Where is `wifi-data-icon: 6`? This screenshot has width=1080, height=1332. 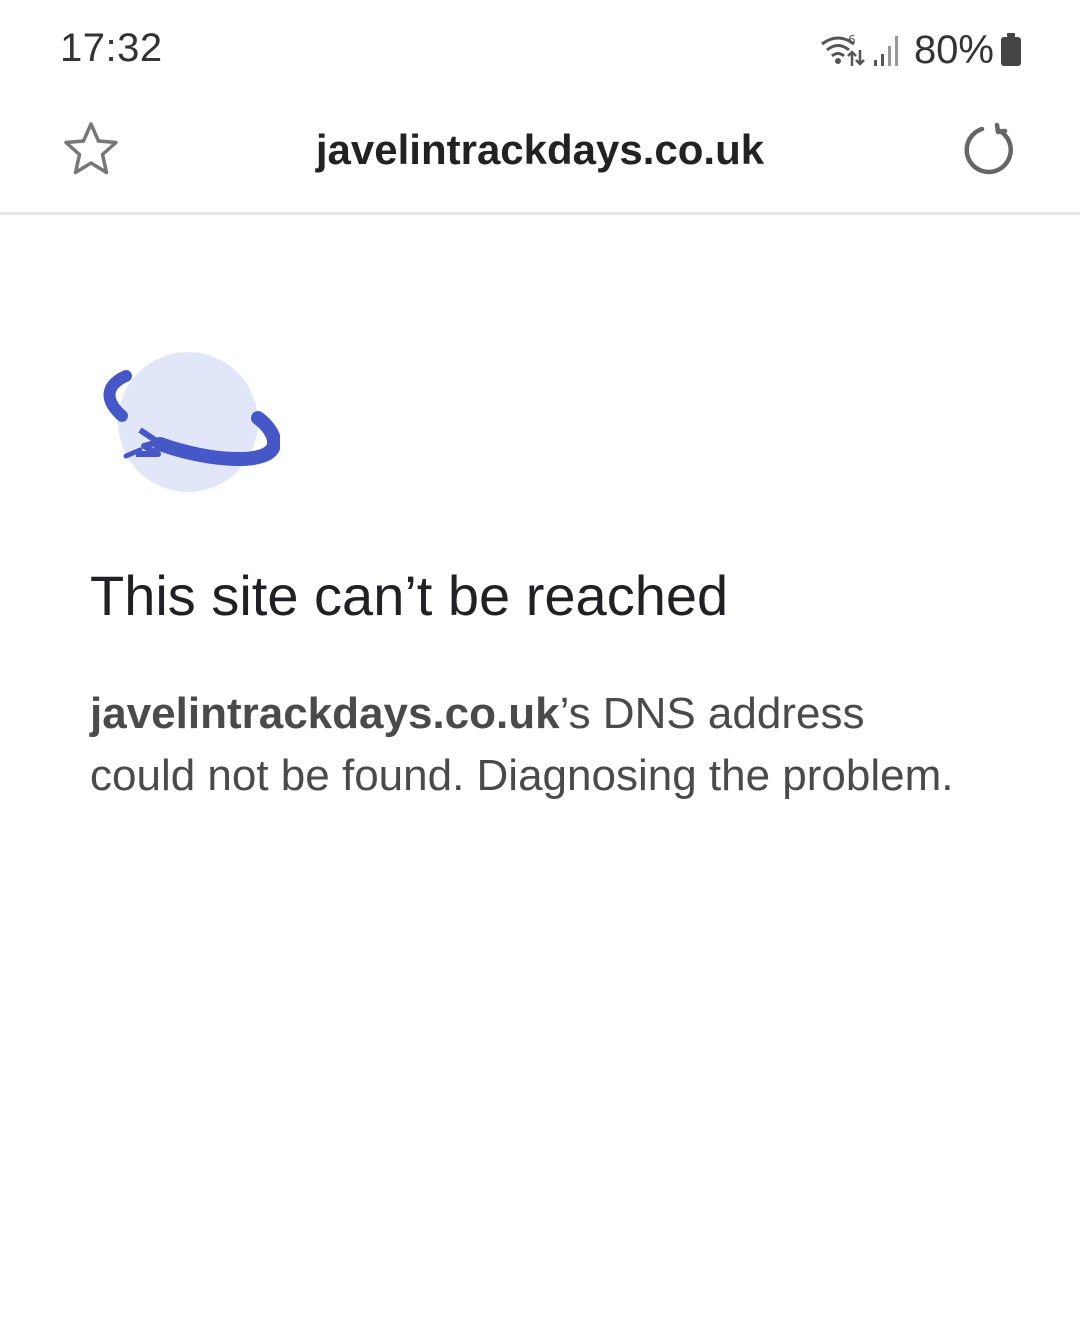
wifi-data-icon: 6 is located at coordinates (842, 50).